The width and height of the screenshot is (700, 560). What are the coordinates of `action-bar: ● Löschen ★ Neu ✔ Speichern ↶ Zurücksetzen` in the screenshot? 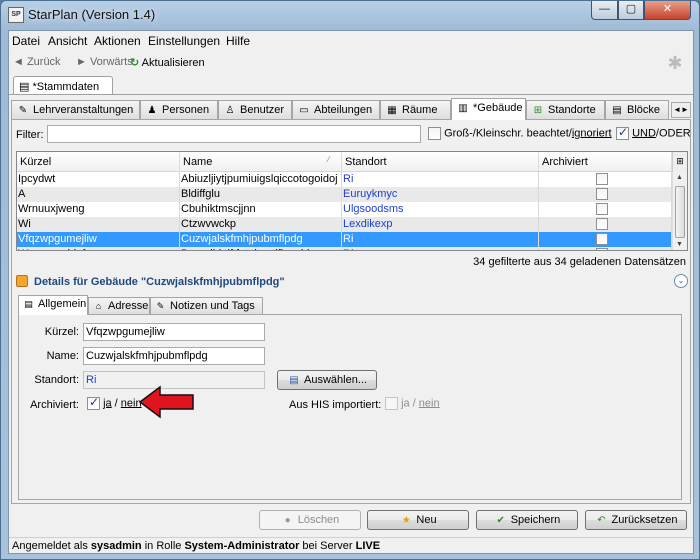 It's located at (351, 522).